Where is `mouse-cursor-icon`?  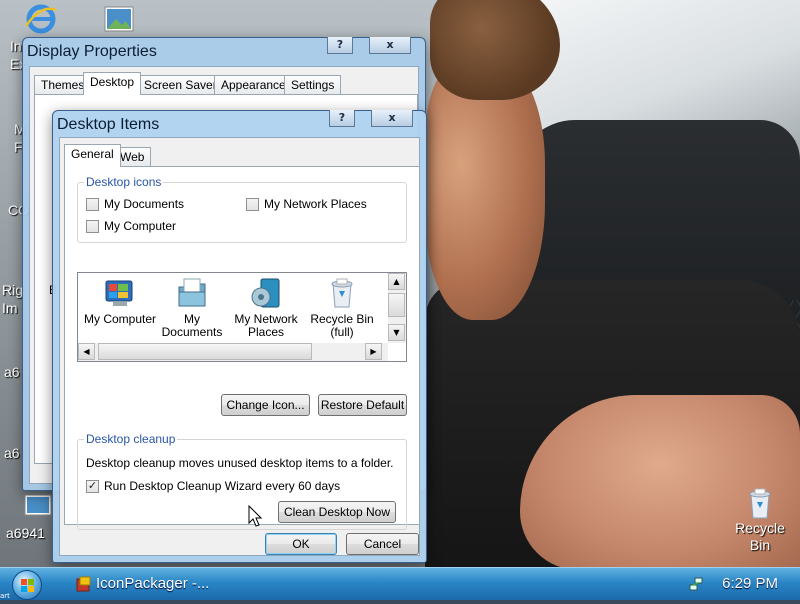 mouse-cursor-icon is located at coordinates (255, 516).